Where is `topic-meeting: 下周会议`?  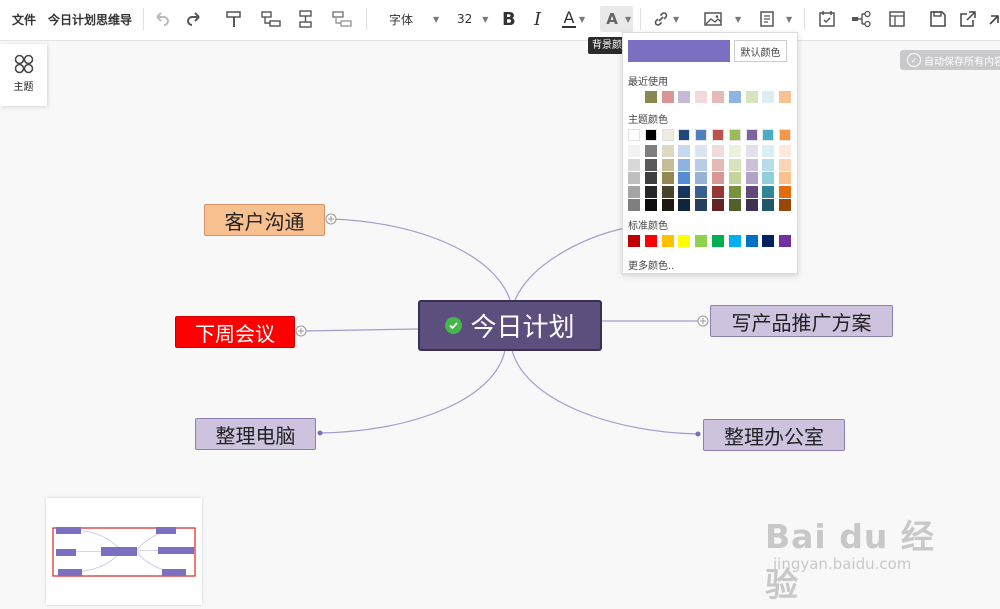
topic-meeting: 下周会议 is located at coordinates (235, 332).